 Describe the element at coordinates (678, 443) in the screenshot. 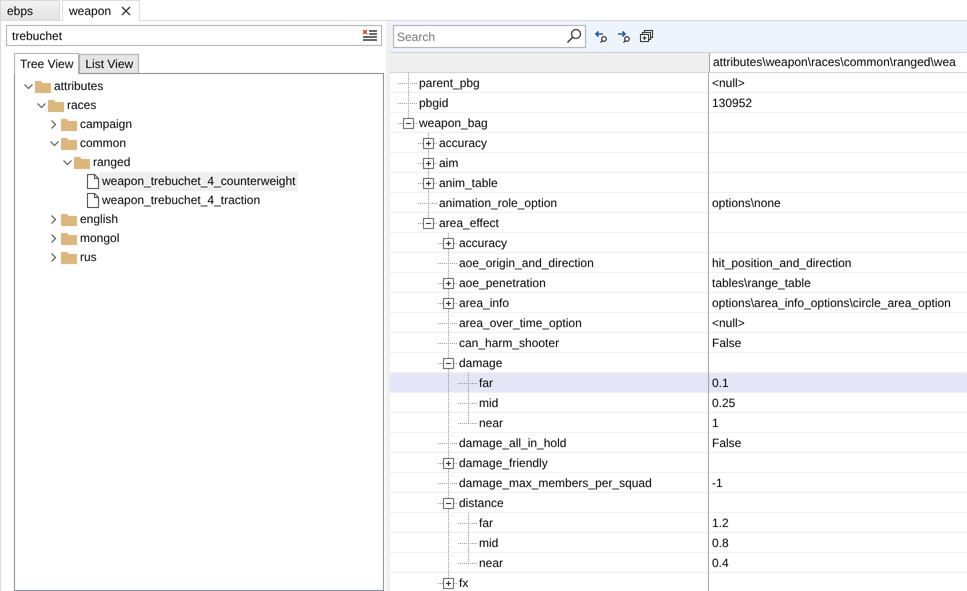

I see `property-row: damage_all_in_hold False` at that location.